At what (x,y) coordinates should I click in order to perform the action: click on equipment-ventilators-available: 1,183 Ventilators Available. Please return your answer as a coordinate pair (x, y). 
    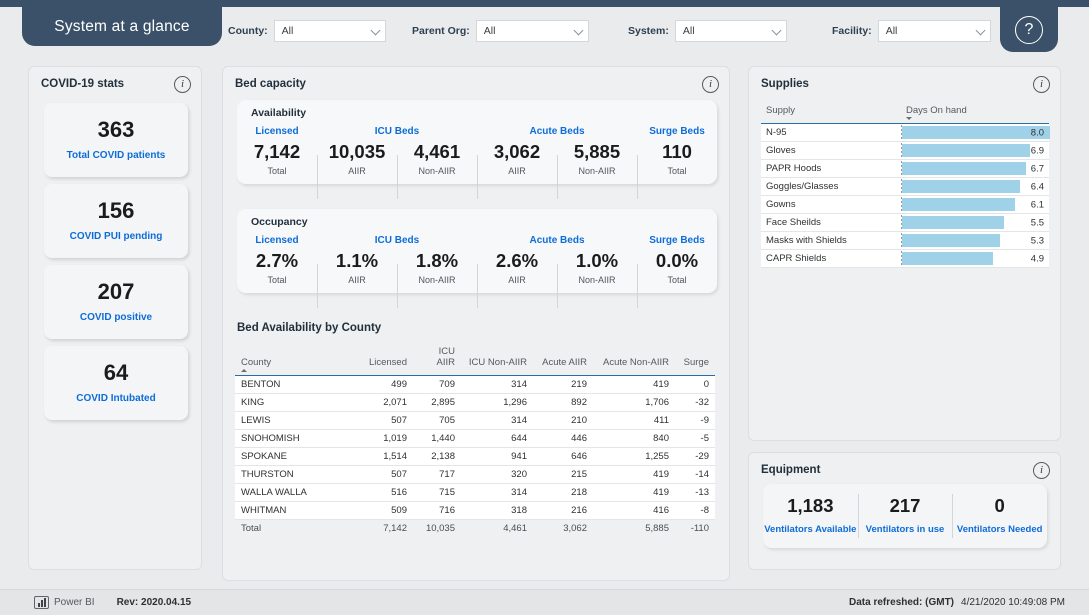
    Looking at the image, I should click on (810, 516).